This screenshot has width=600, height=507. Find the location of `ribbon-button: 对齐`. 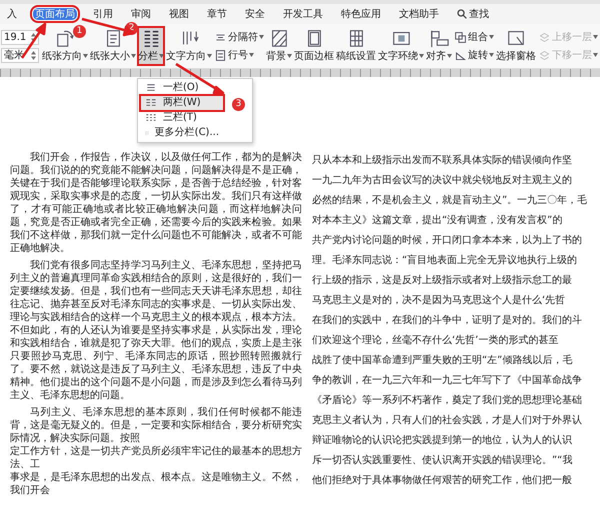

ribbon-button: 对齐 is located at coordinates (439, 46).